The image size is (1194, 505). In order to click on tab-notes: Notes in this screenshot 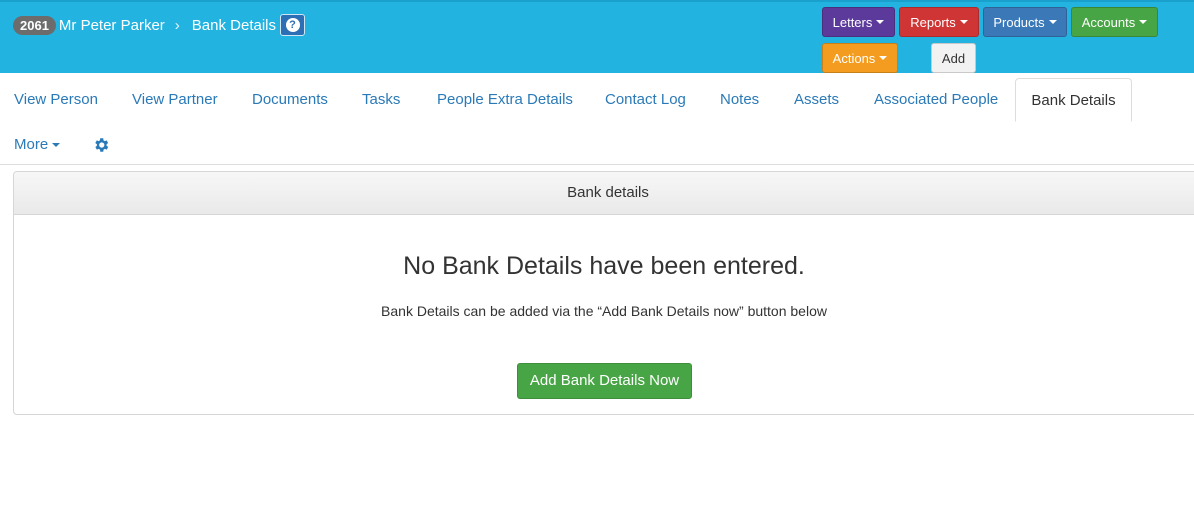, I will do `click(739, 100)`.